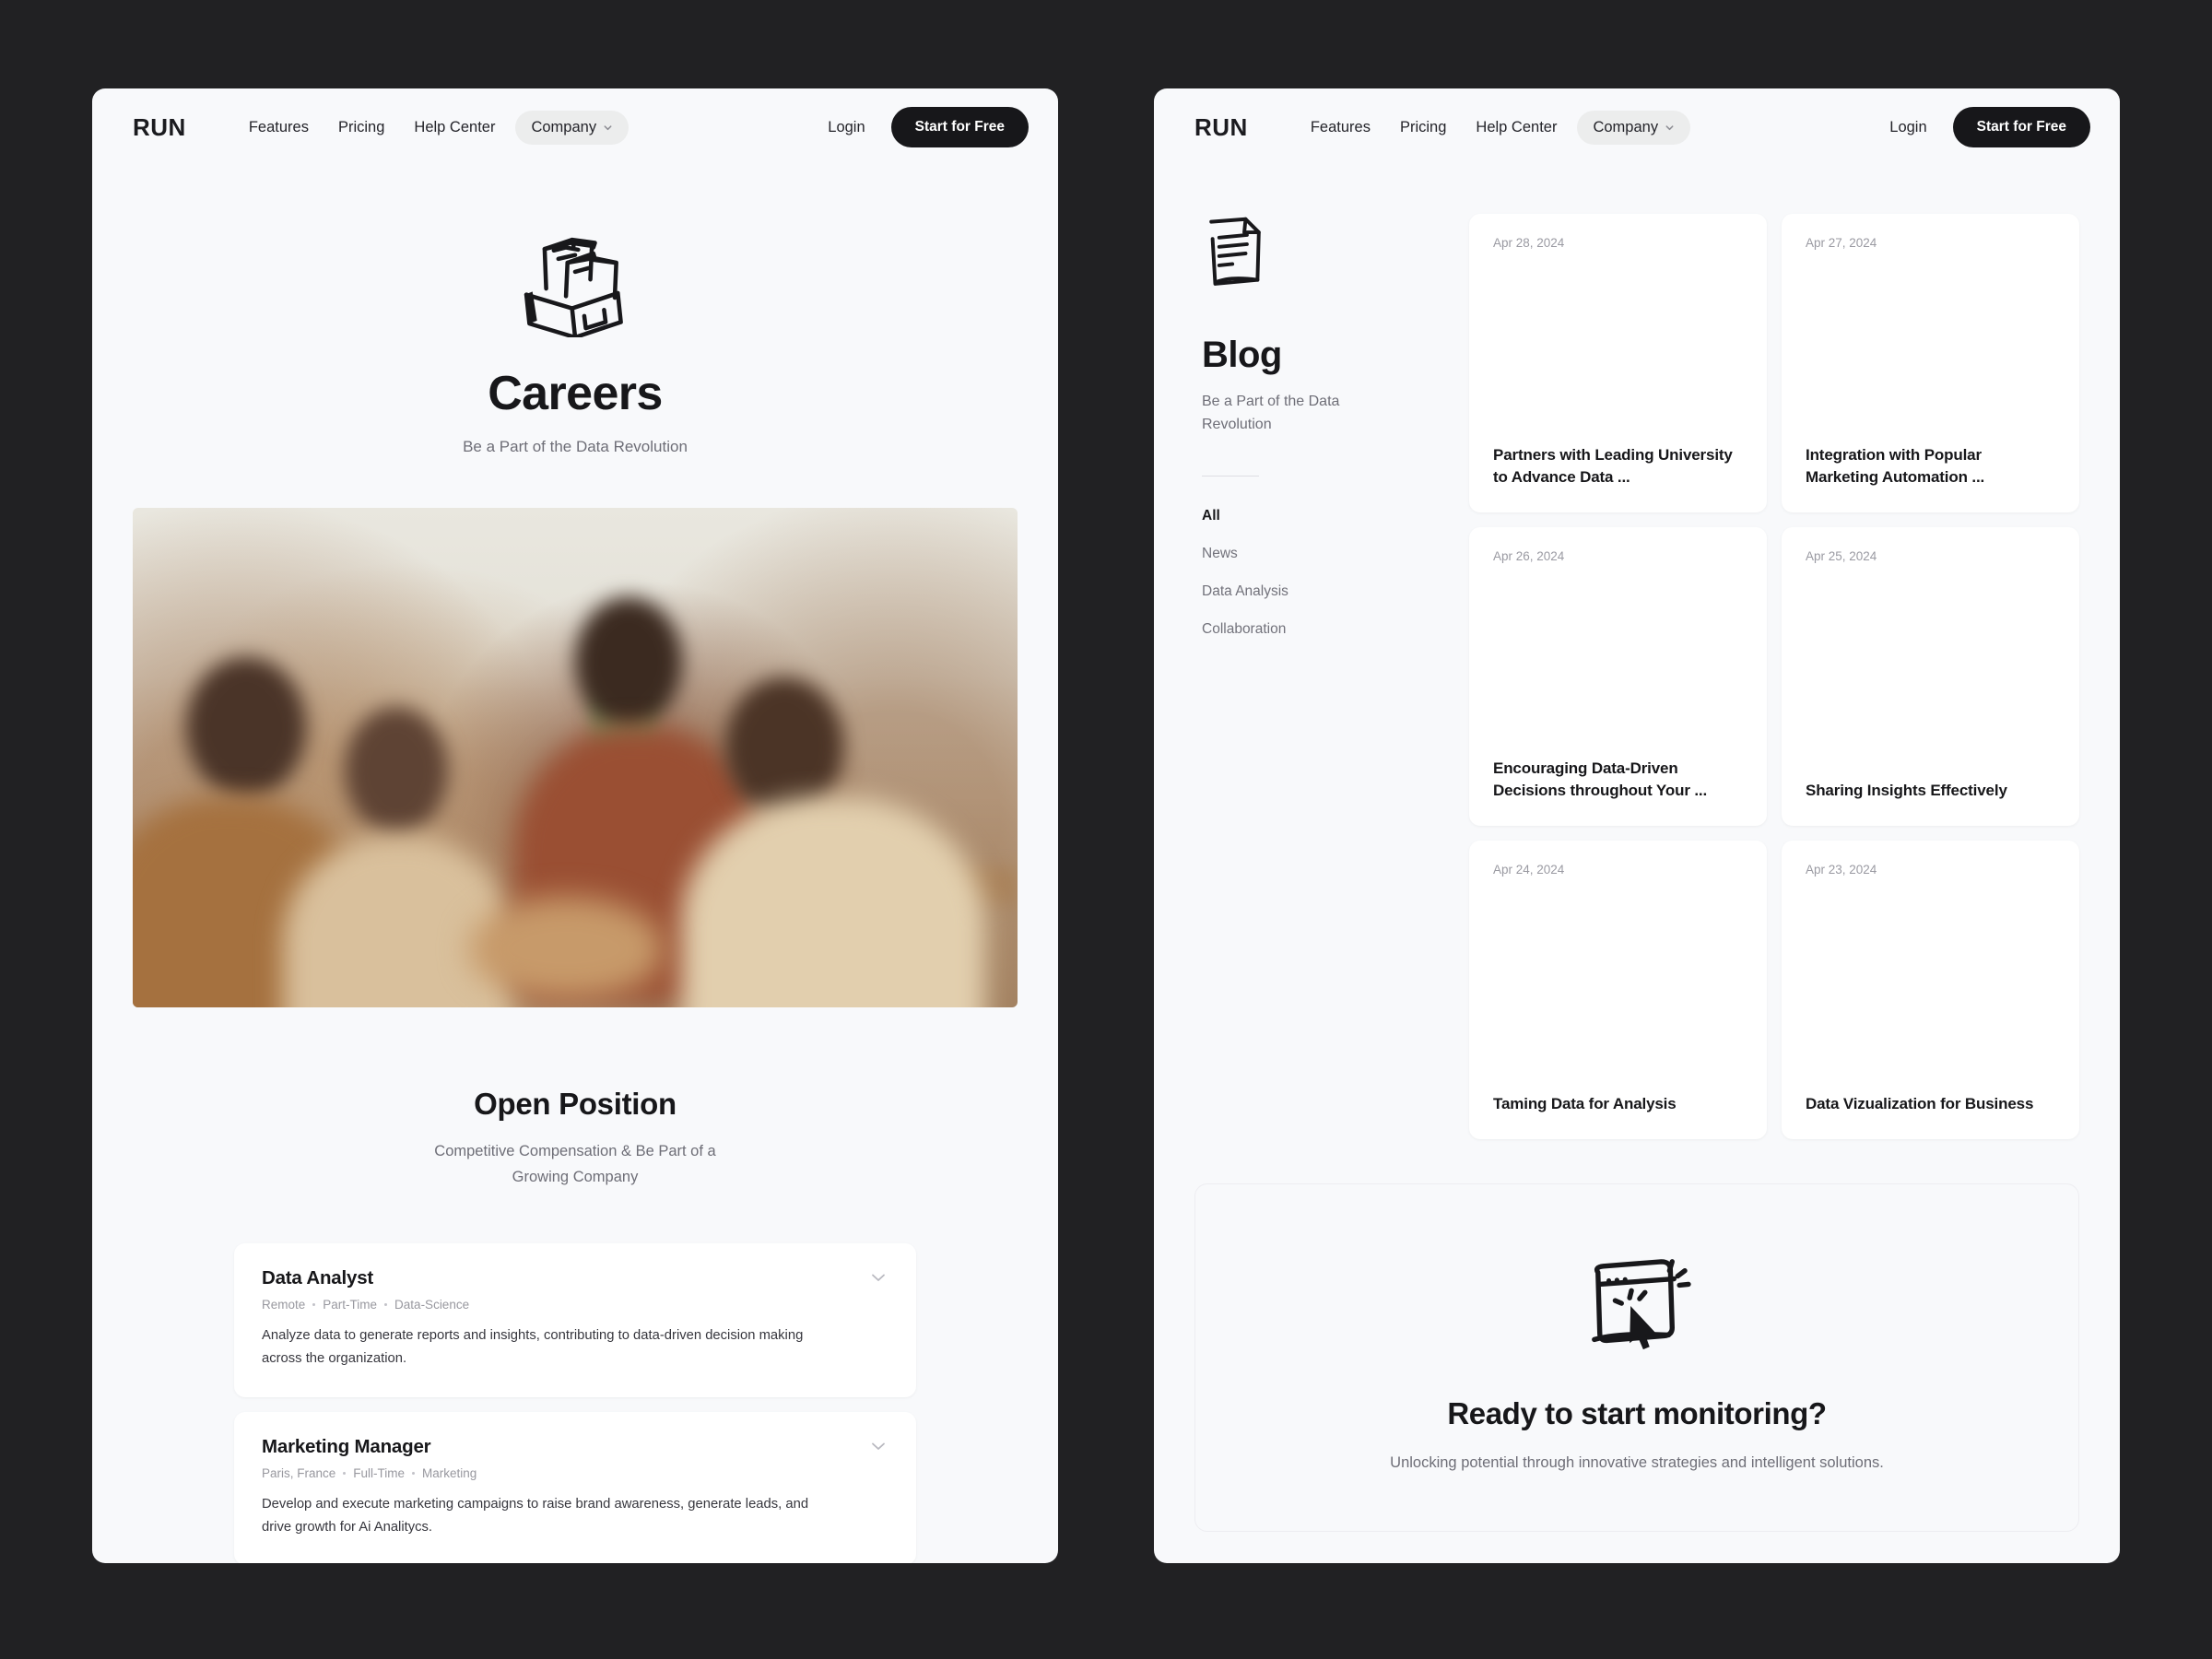 The width and height of the screenshot is (2212, 1659). What do you see at coordinates (350, 1304) in the screenshot?
I see `job-meta-type: Part-Time` at bounding box center [350, 1304].